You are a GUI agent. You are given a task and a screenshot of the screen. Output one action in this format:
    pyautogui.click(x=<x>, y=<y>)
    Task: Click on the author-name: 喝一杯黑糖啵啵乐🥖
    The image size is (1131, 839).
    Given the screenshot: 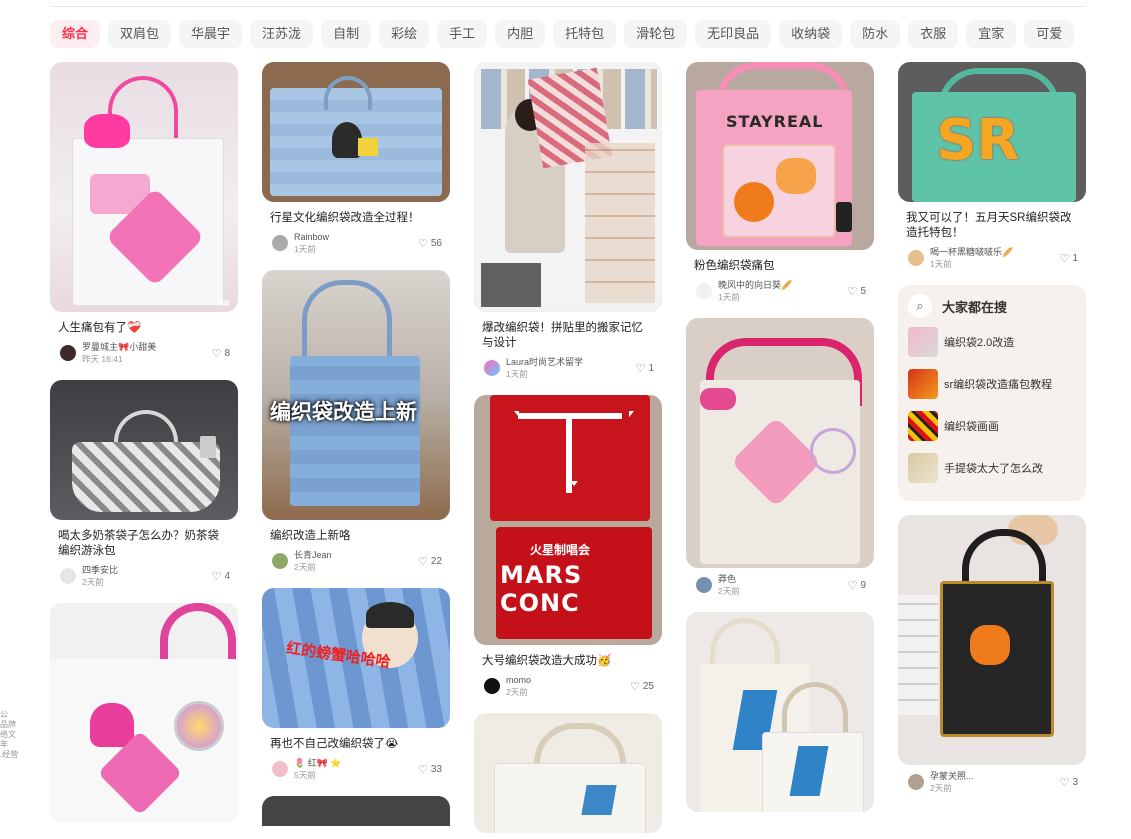 What is the action you would take?
    pyautogui.click(x=995, y=252)
    